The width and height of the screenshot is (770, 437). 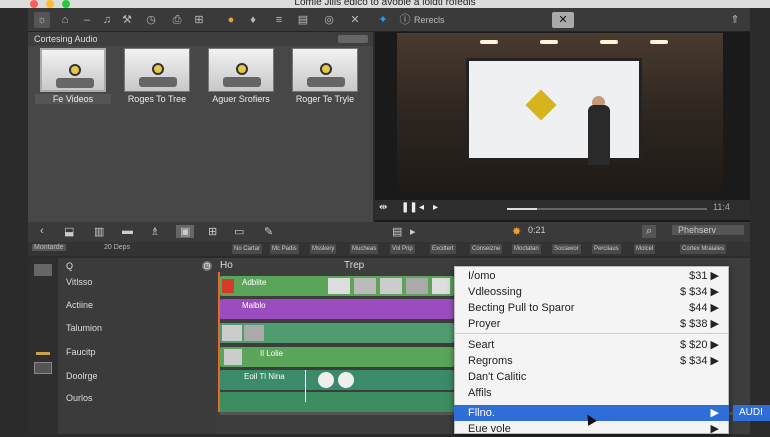 What do you see at coordinates (482, 276) in the screenshot?
I see `menu-item-label: I/omo` at bounding box center [482, 276].